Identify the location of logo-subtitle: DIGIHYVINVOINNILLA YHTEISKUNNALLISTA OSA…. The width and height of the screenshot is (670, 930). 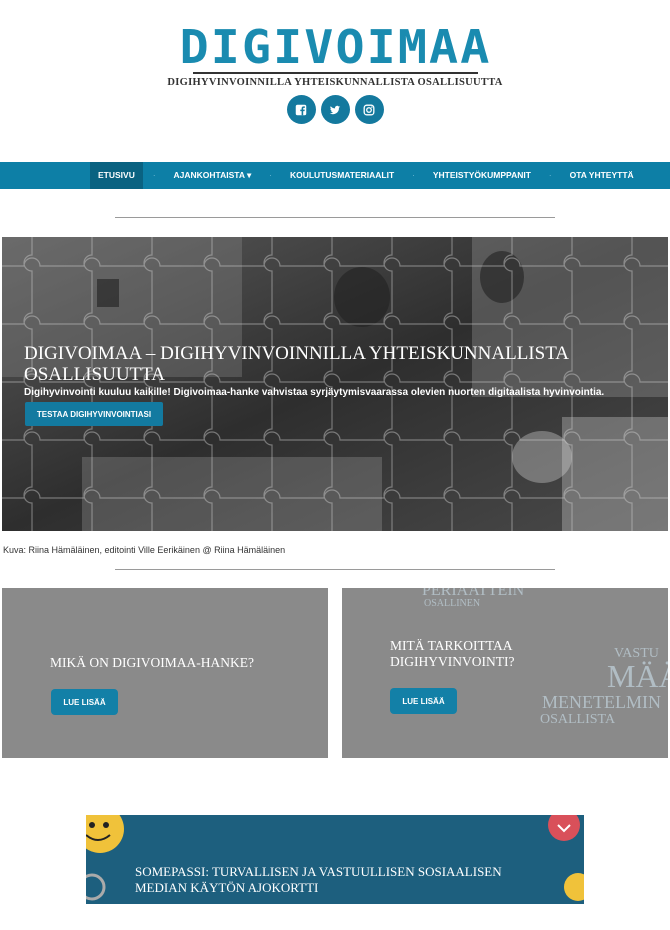
(335, 82).